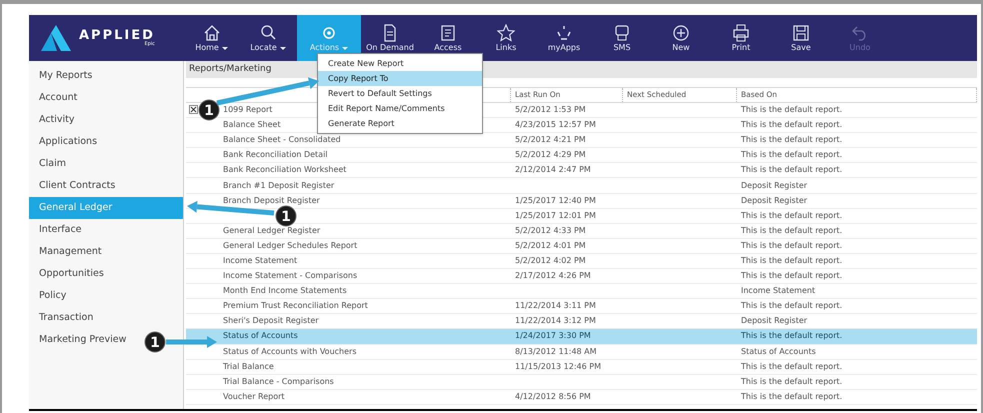  I want to click on table-cell: 11/15/2013 12:46 PM, so click(558, 366).